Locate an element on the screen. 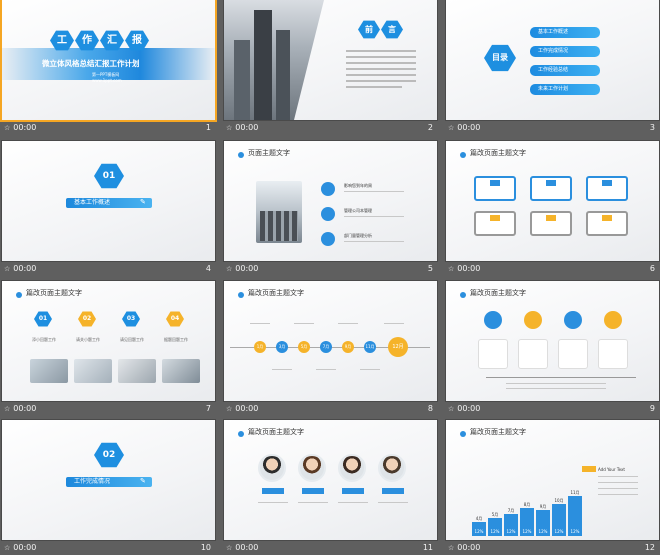  edit-icon is located at coordinates (533, 320).